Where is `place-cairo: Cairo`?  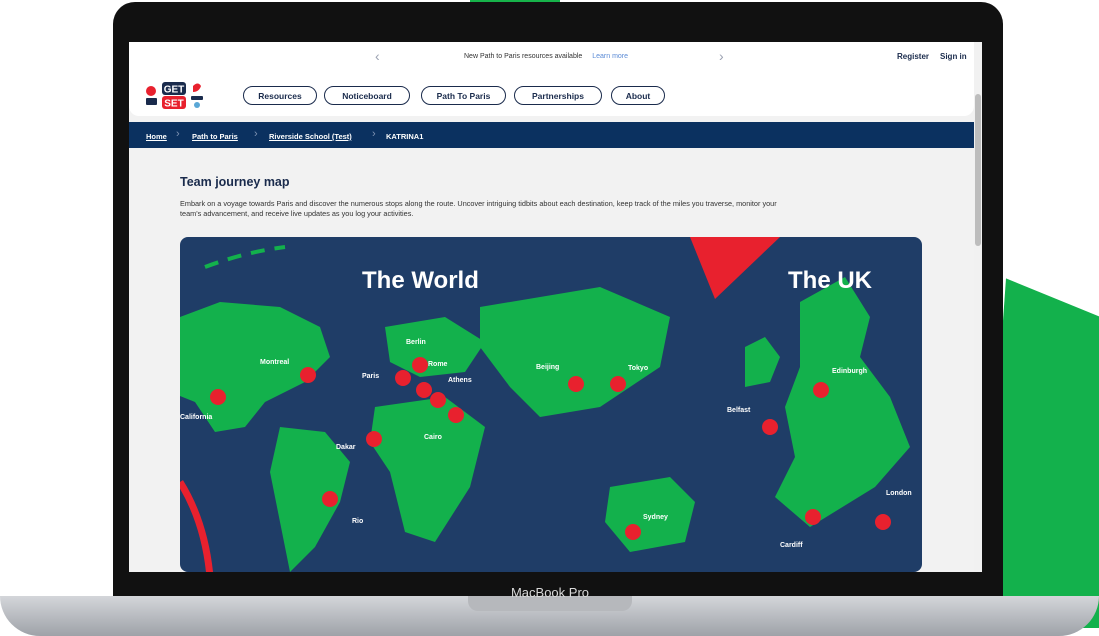
place-cairo: Cairo is located at coordinates (433, 437).